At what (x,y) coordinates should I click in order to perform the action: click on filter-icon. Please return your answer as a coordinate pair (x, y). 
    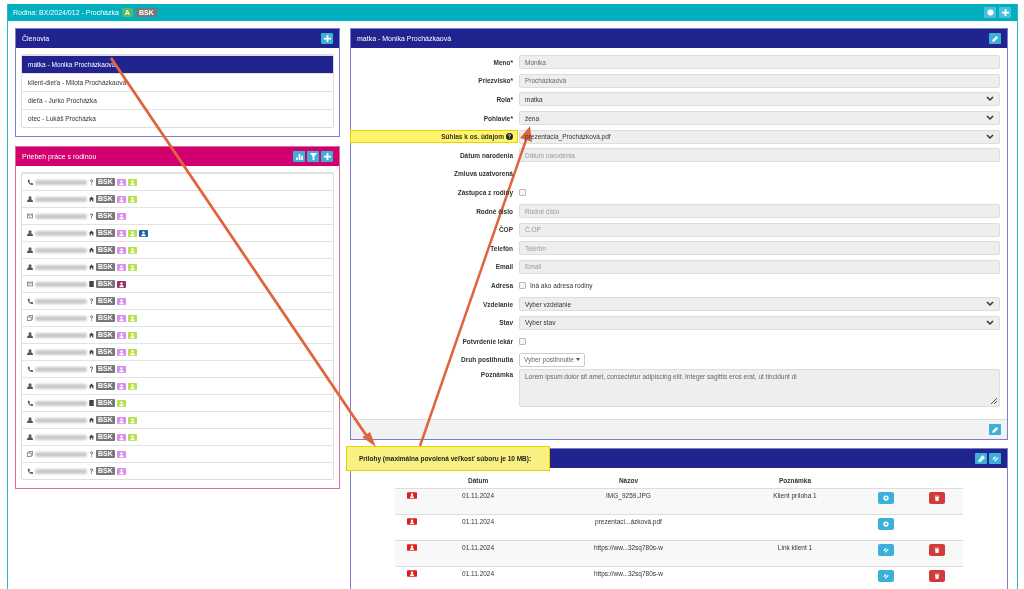
    Looking at the image, I should click on (313, 156).